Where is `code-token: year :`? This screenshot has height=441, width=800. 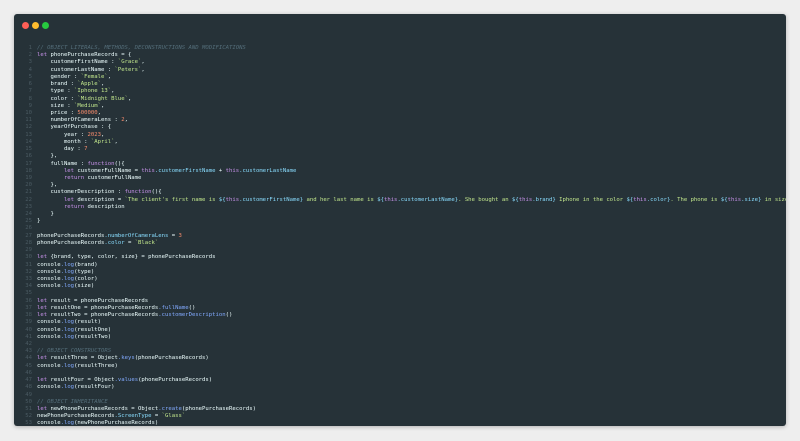
code-token: year : is located at coordinates (62, 134).